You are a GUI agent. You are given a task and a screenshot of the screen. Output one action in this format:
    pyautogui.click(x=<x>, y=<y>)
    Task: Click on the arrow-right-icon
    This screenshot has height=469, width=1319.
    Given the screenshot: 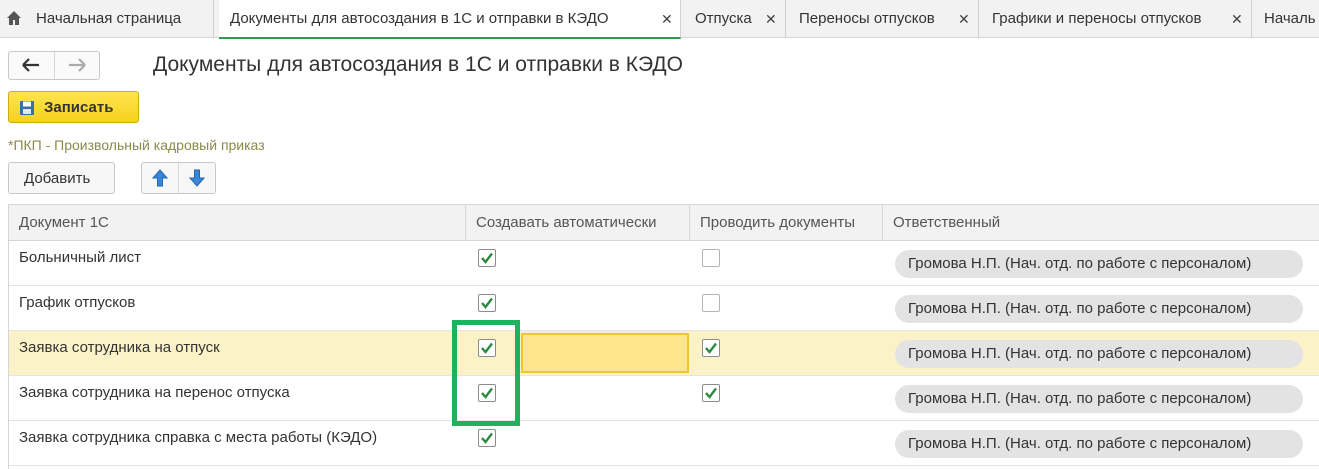 What is the action you would take?
    pyautogui.click(x=77, y=65)
    